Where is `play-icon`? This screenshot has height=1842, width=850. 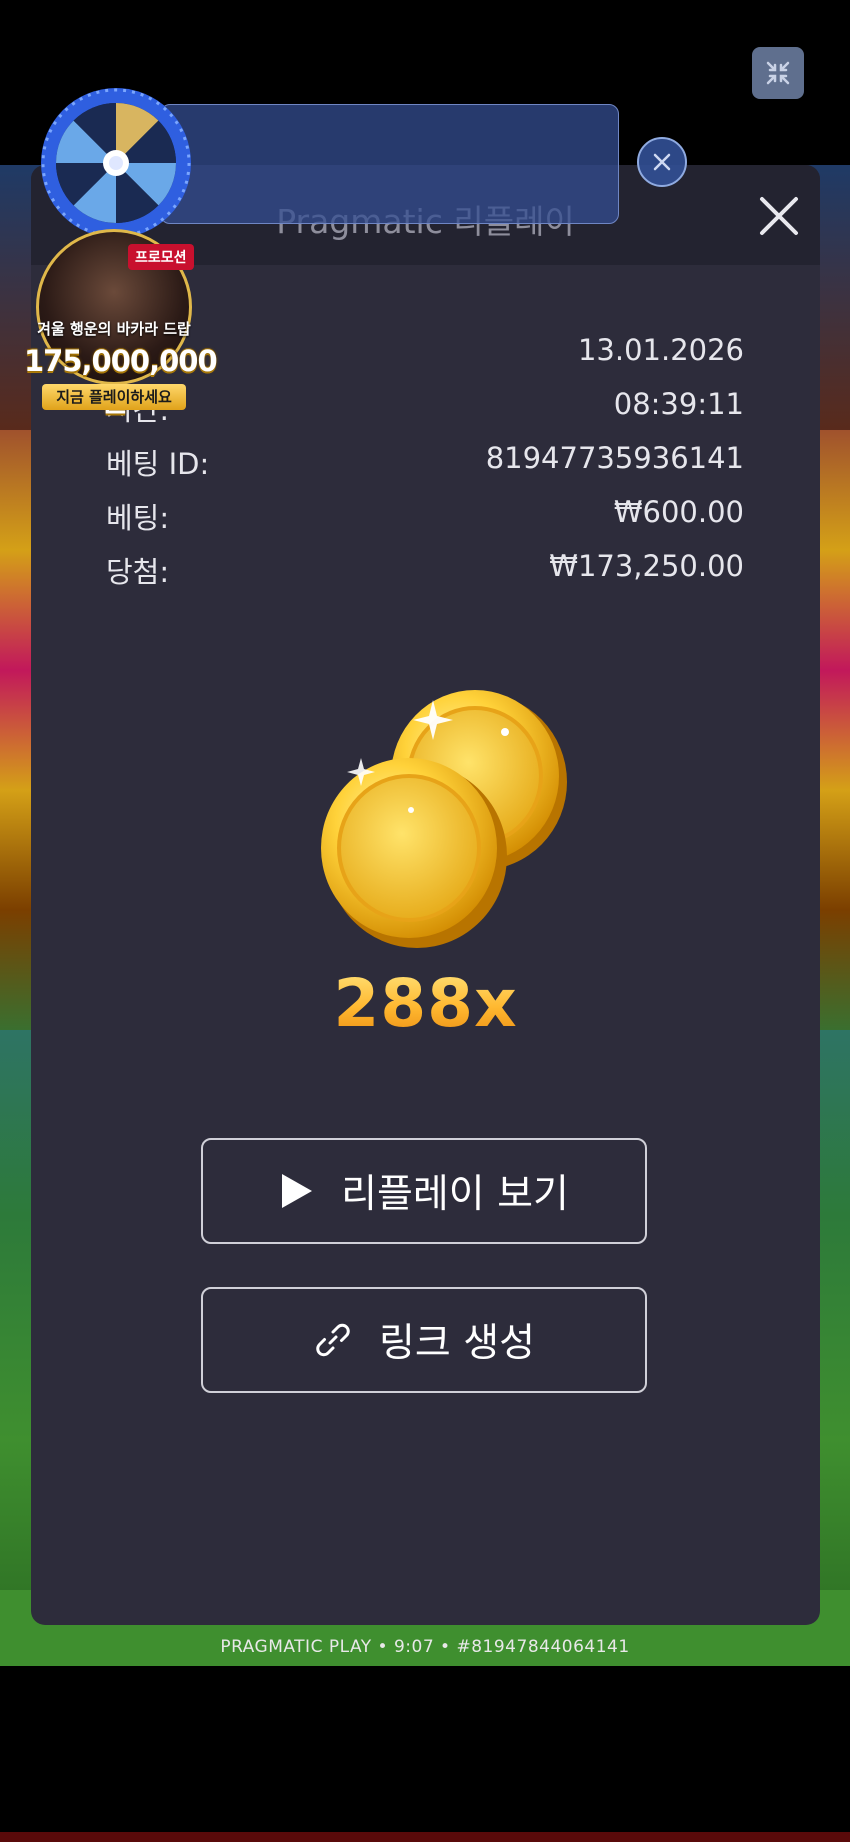 play-icon is located at coordinates (297, 1191).